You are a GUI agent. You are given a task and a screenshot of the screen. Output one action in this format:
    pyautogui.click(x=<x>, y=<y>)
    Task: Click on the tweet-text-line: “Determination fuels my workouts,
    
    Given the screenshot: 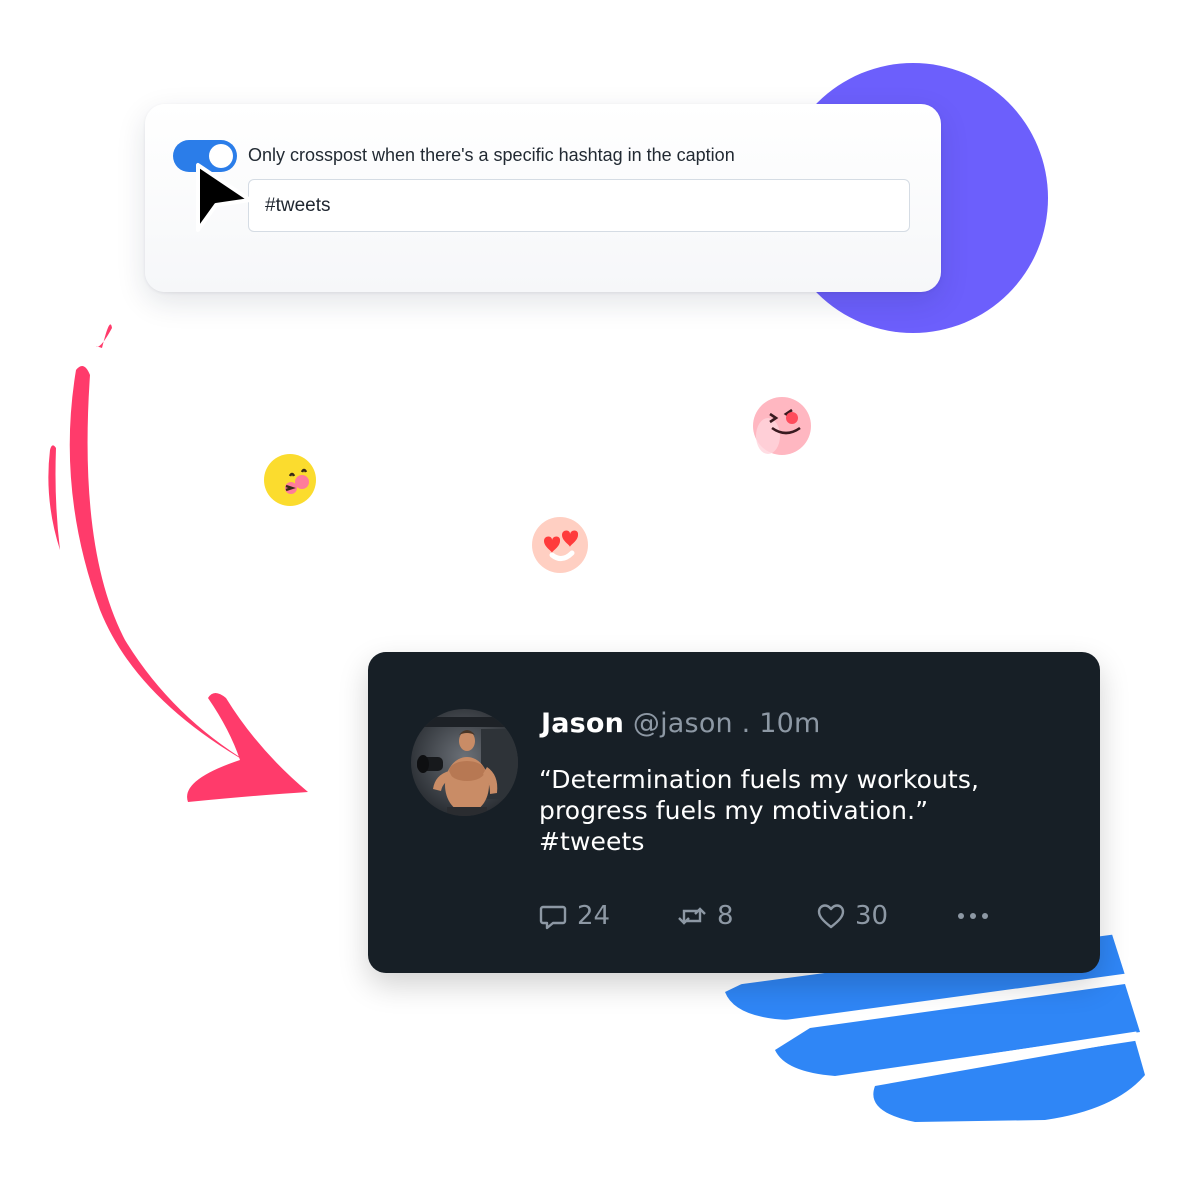 What is the action you would take?
    pyautogui.click(x=759, y=779)
    